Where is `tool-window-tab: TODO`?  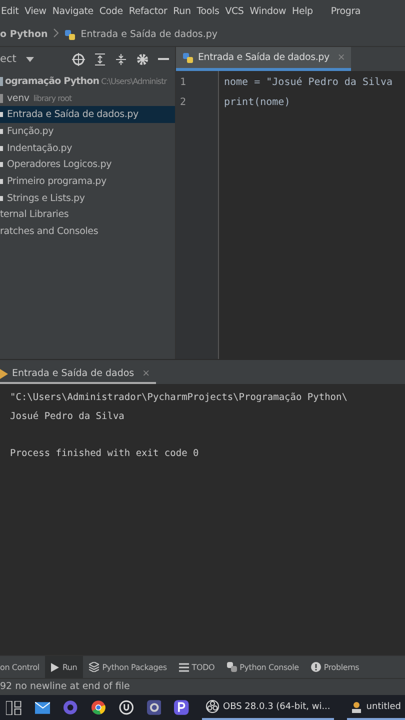 tool-window-tab: TODO is located at coordinates (196, 667).